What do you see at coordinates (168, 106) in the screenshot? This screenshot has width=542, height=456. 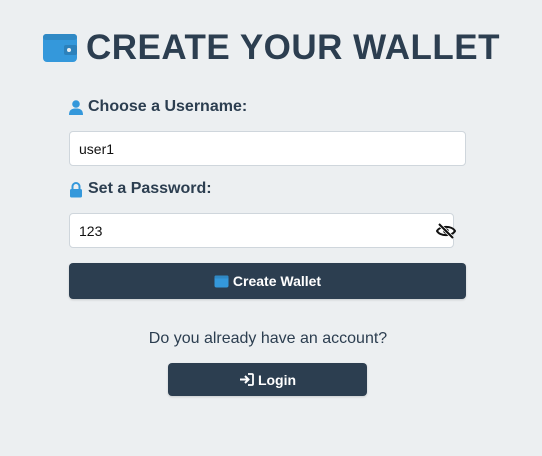 I see `username-label-text: Choose a Username:` at bounding box center [168, 106].